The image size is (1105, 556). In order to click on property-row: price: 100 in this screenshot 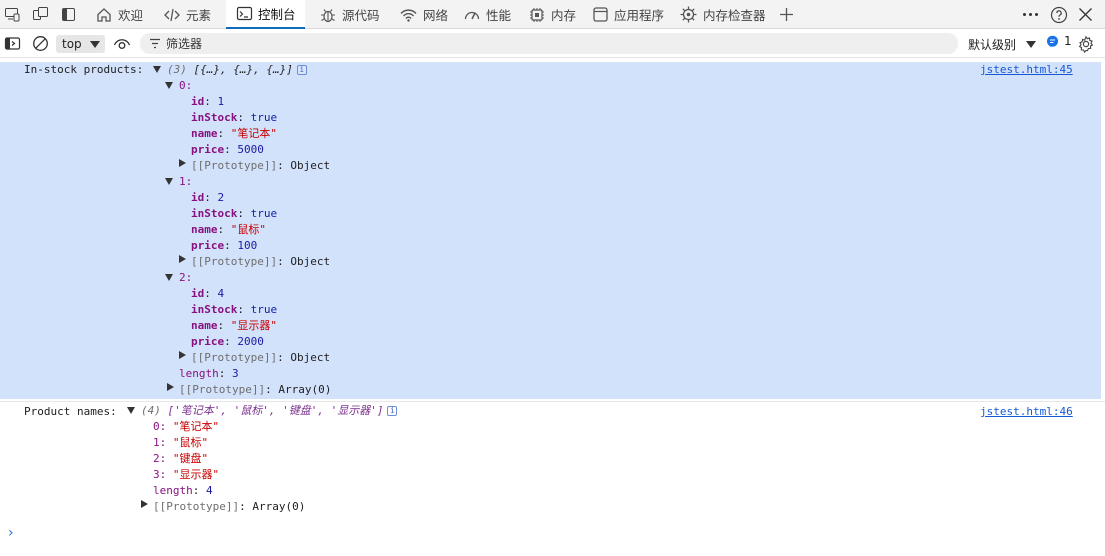, I will do `click(224, 245)`.